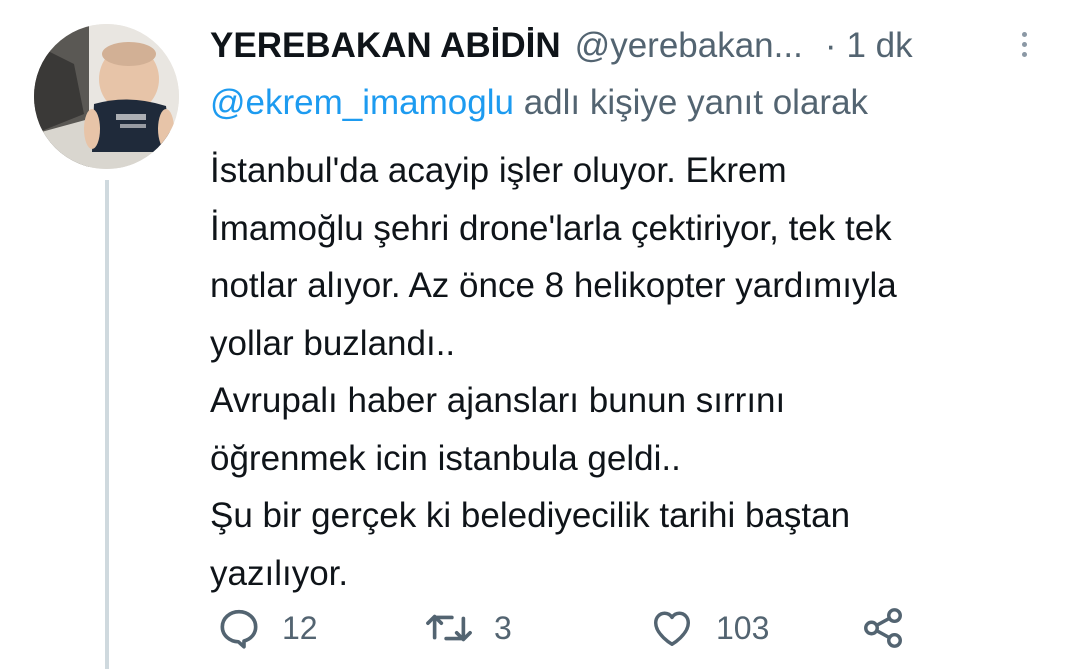  What do you see at coordinates (672, 629) in the screenshot?
I see `heart-icon` at bounding box center [672, 629].